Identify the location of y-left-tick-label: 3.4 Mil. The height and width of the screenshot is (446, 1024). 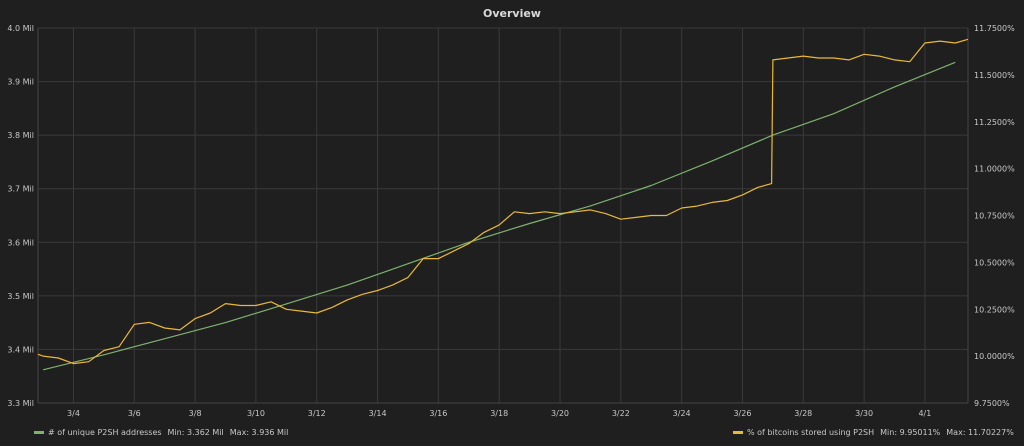
(20, 349).